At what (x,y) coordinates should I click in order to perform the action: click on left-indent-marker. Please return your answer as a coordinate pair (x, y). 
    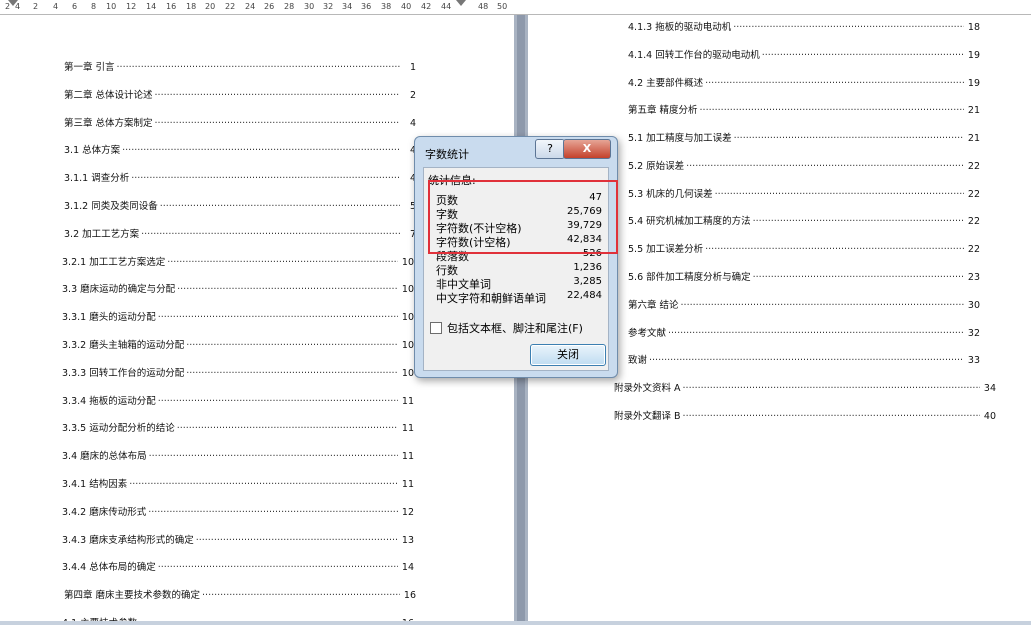
    Looking at the image, I should click on (13, 3).